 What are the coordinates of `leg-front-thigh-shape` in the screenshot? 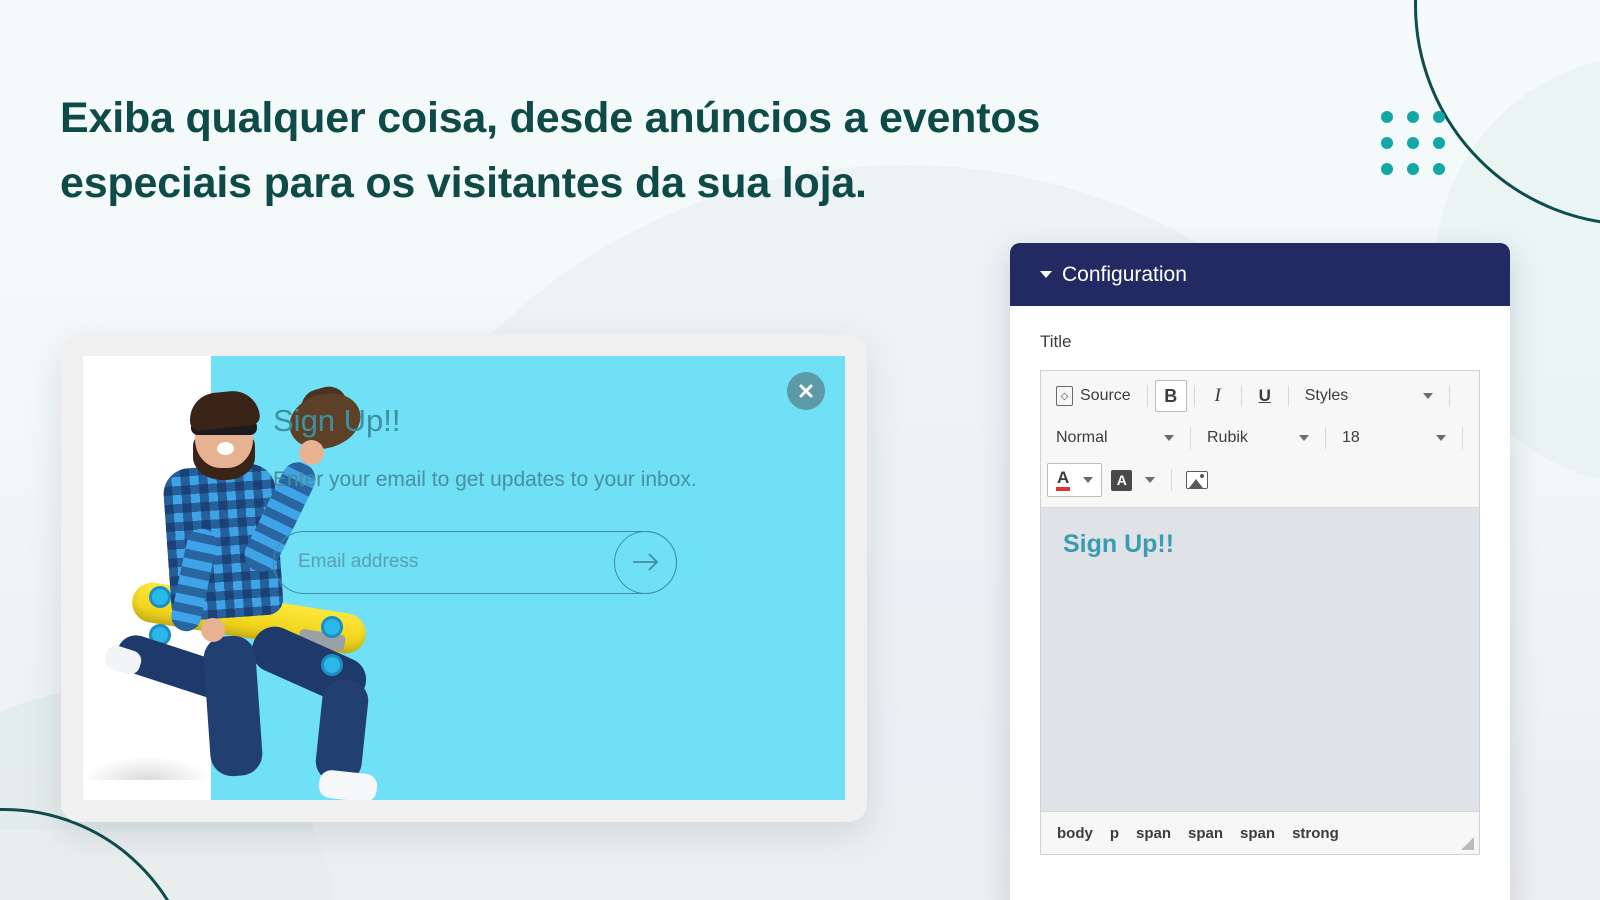 It's located at (233, 706).